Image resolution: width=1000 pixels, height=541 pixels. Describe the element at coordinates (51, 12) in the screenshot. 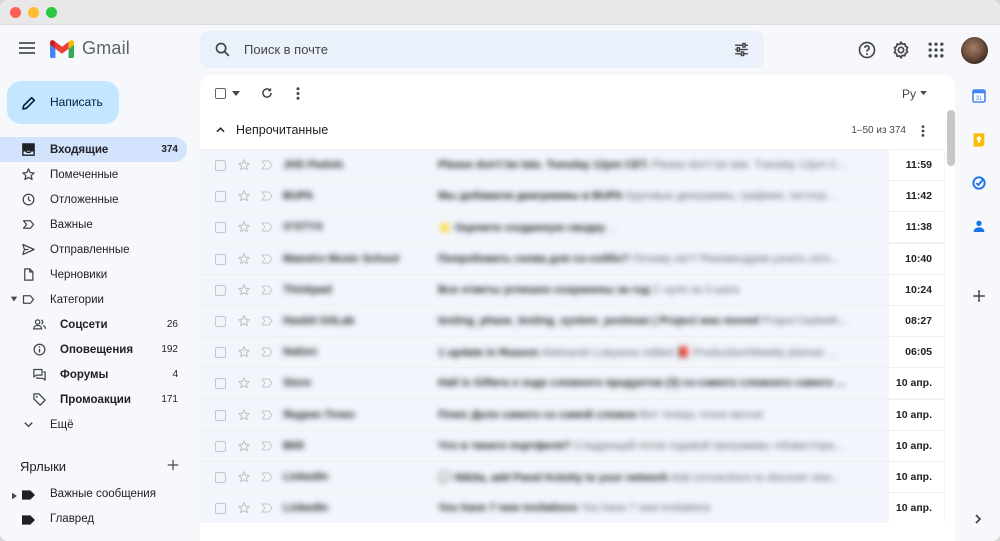

I see `zoom-window-button` at that location.